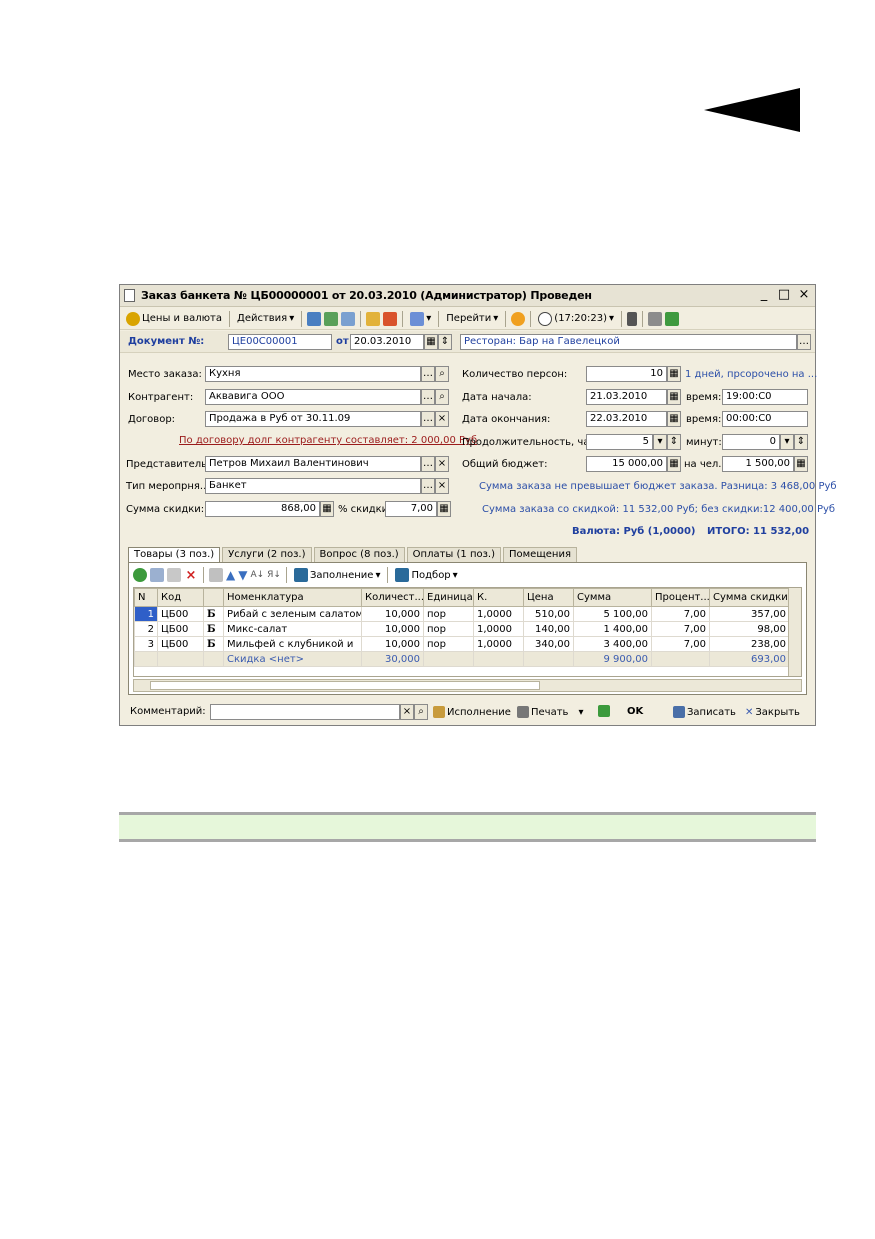  I want to click on tab-rooms: Помещения, so click(540, 555).